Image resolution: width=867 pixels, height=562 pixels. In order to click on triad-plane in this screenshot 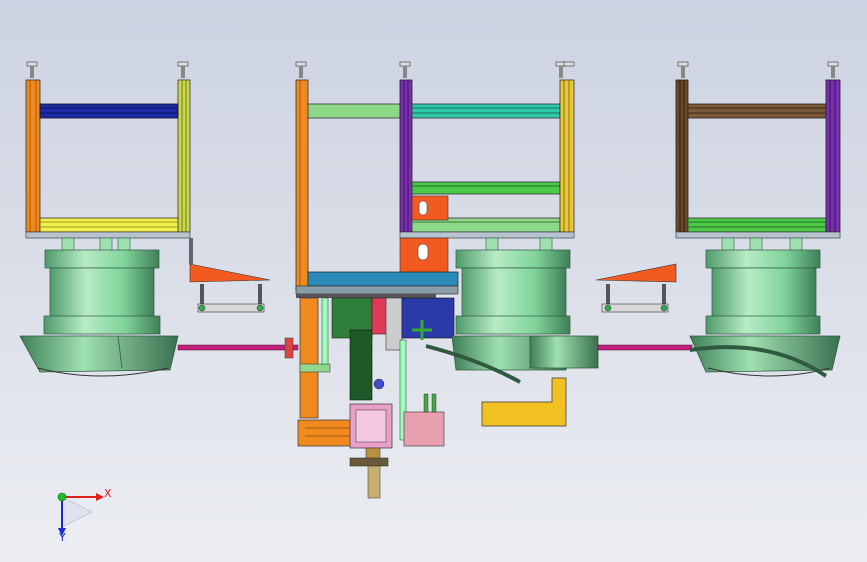, I will do `click(77, 512)`.